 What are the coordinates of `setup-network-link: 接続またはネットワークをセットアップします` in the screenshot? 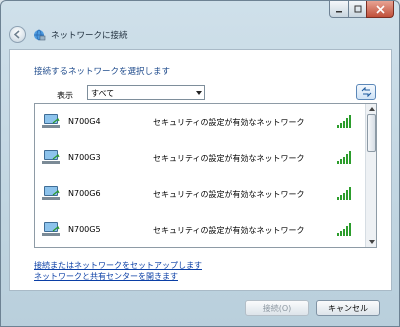 It's located at (118, 265).